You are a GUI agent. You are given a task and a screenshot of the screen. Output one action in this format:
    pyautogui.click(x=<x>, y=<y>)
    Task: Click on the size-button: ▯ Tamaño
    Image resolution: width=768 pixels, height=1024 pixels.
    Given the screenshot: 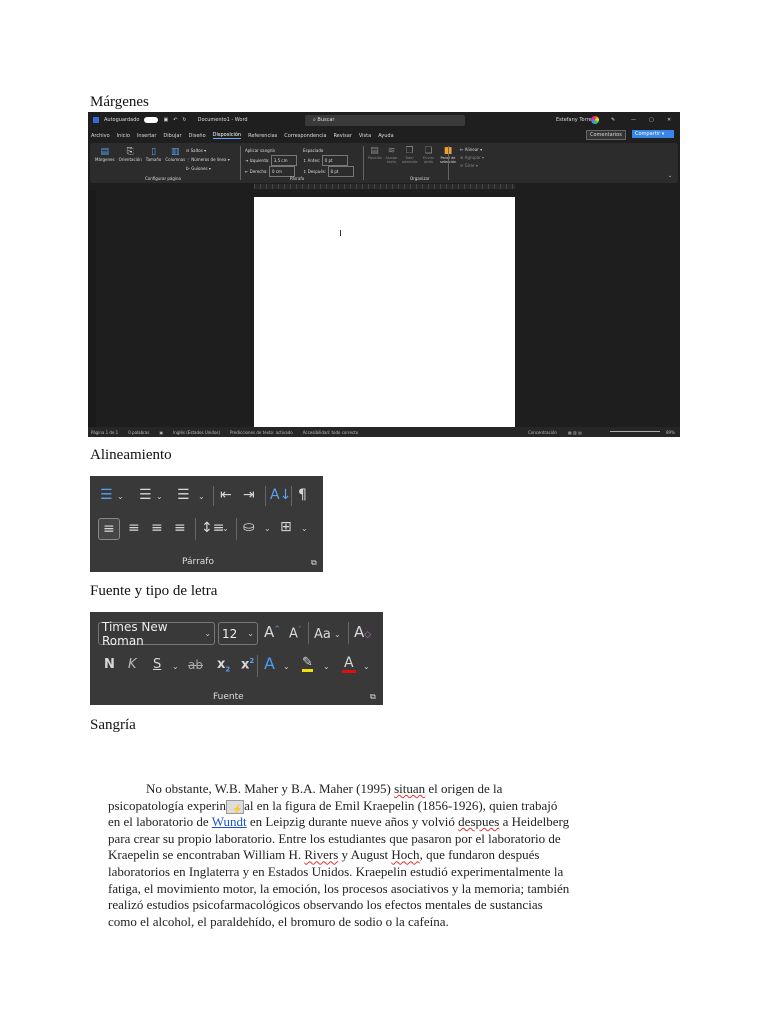 What is the action you would take?
    pyautogui.click(x=154, y=154)
    